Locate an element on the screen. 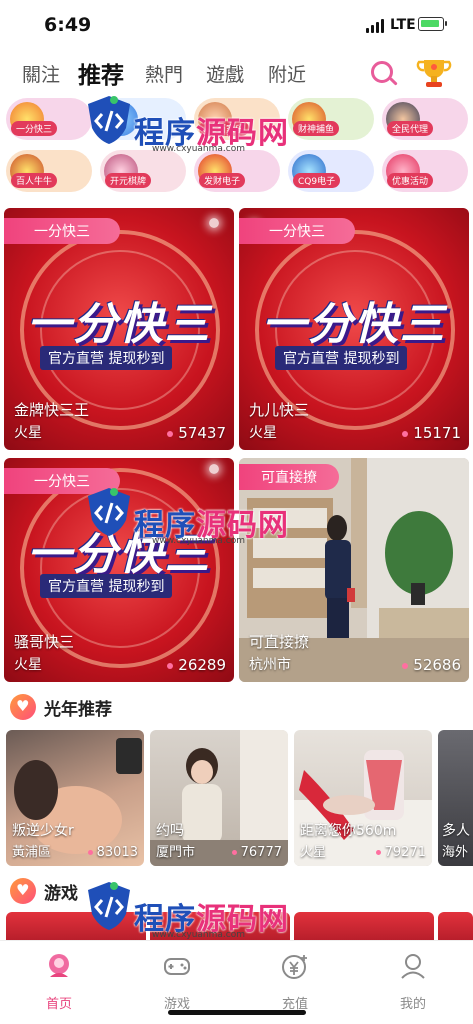 This screenshot has width=473, height=1024. game-chip: 百人牛牛 is located at coordinates (49, 171).